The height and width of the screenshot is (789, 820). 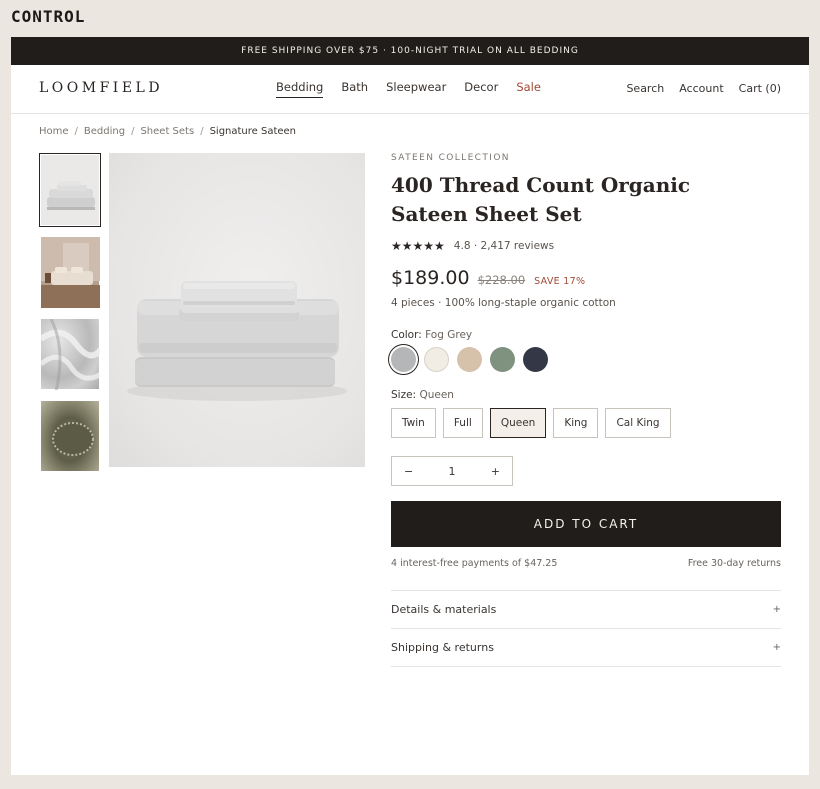 I want to click on size-label: Size: Queen, so click(x=586, y=395).